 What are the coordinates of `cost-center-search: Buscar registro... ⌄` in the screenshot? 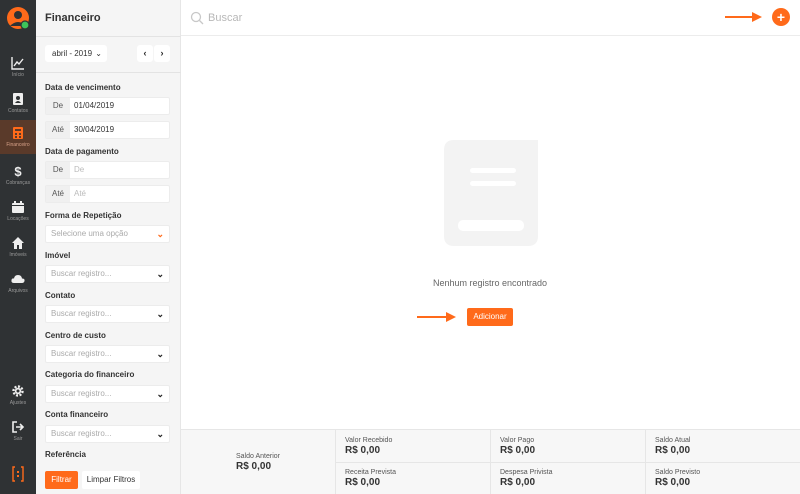 It's located at (107, 354).